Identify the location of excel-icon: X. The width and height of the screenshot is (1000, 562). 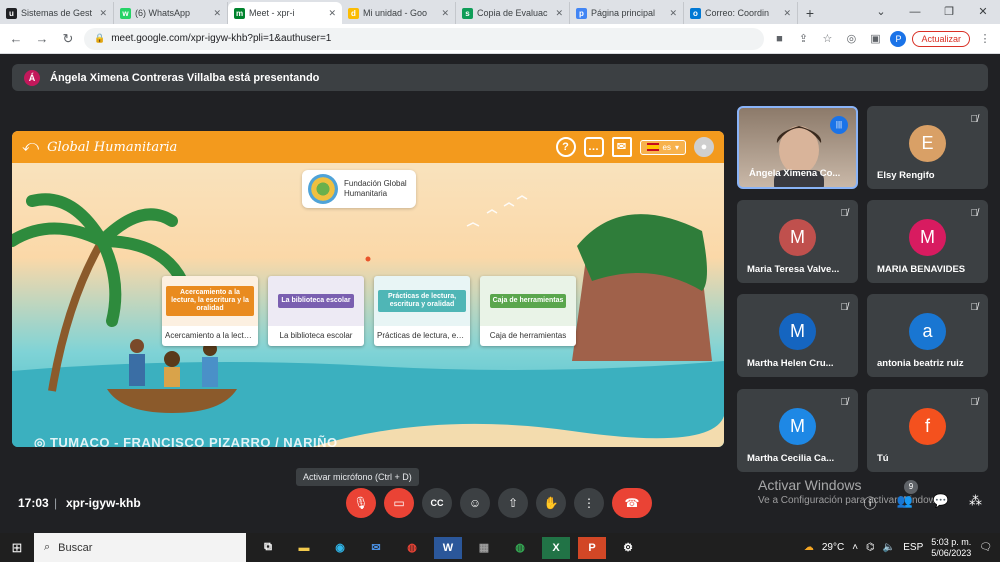
(556, 547).